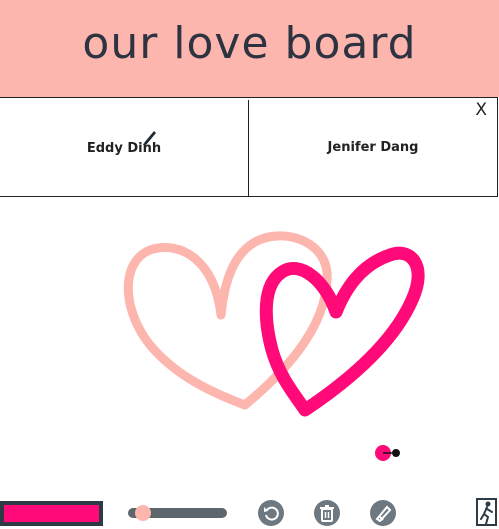 The width and height of the screenshot is (499, 529). Describe the element at coordinates (227, 320) in the screenshot. I see `left-heart-stroke` at that location.